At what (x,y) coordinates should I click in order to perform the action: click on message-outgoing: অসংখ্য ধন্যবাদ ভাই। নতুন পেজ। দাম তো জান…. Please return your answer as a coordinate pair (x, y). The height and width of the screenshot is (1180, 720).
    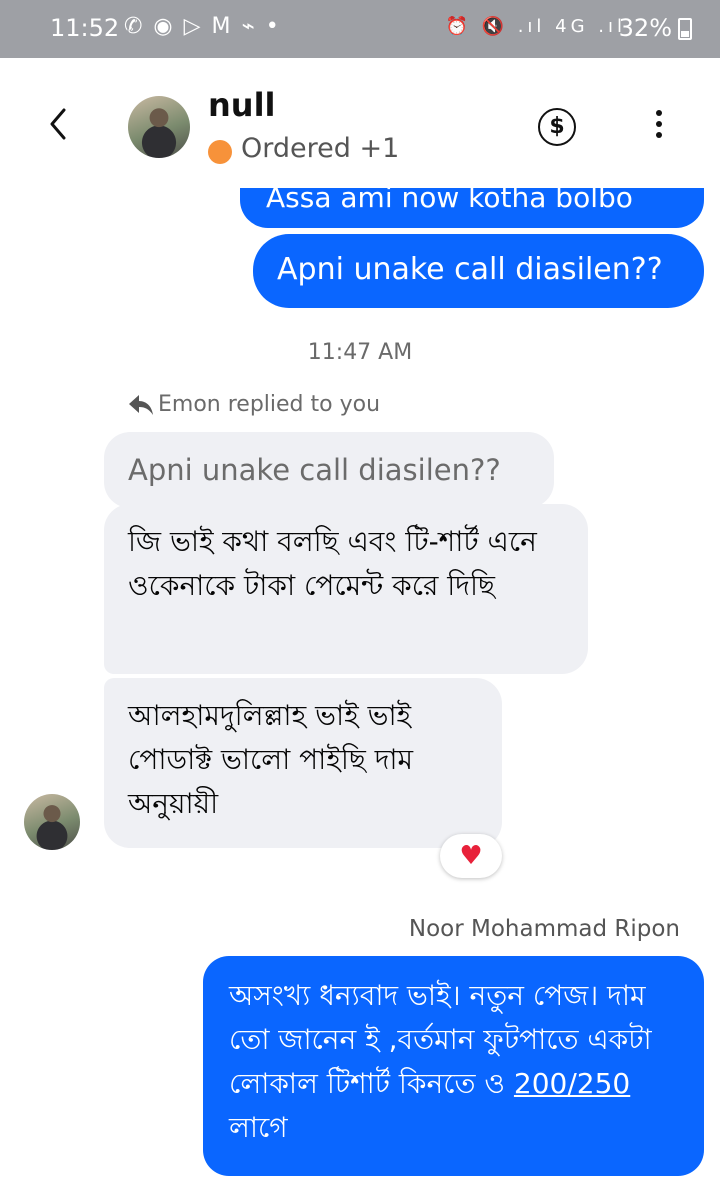
    Looking at the image, I should click on (453, 1066).